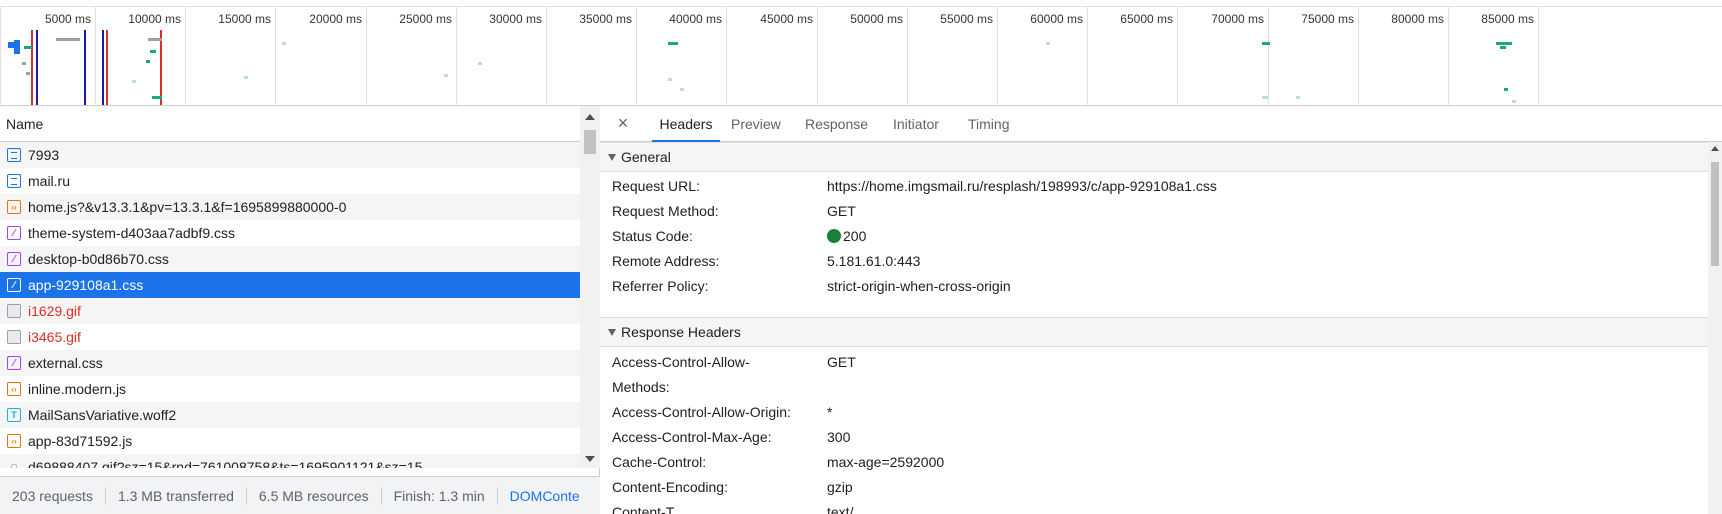  Describe the element at coordinates (290, 285) in the screenshot. I see `request-row: ⁄ app-929108a1.css` at that location.